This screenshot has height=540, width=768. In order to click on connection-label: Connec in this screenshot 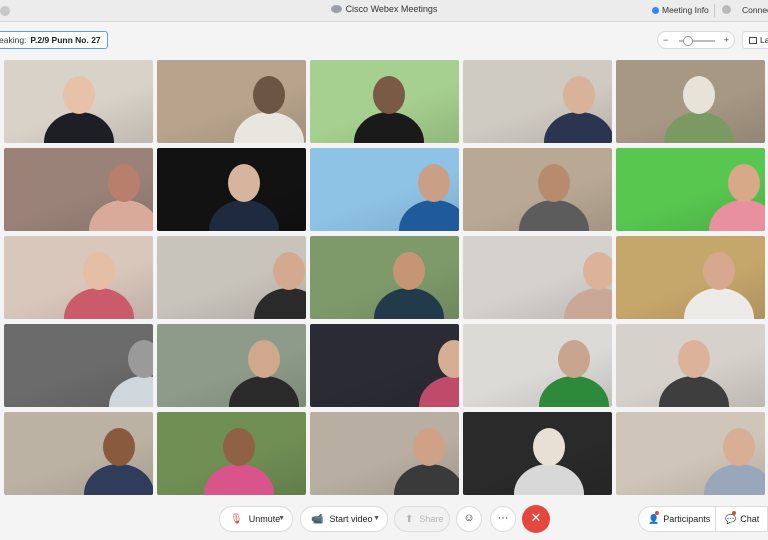, I will do `click(755, 10)`.